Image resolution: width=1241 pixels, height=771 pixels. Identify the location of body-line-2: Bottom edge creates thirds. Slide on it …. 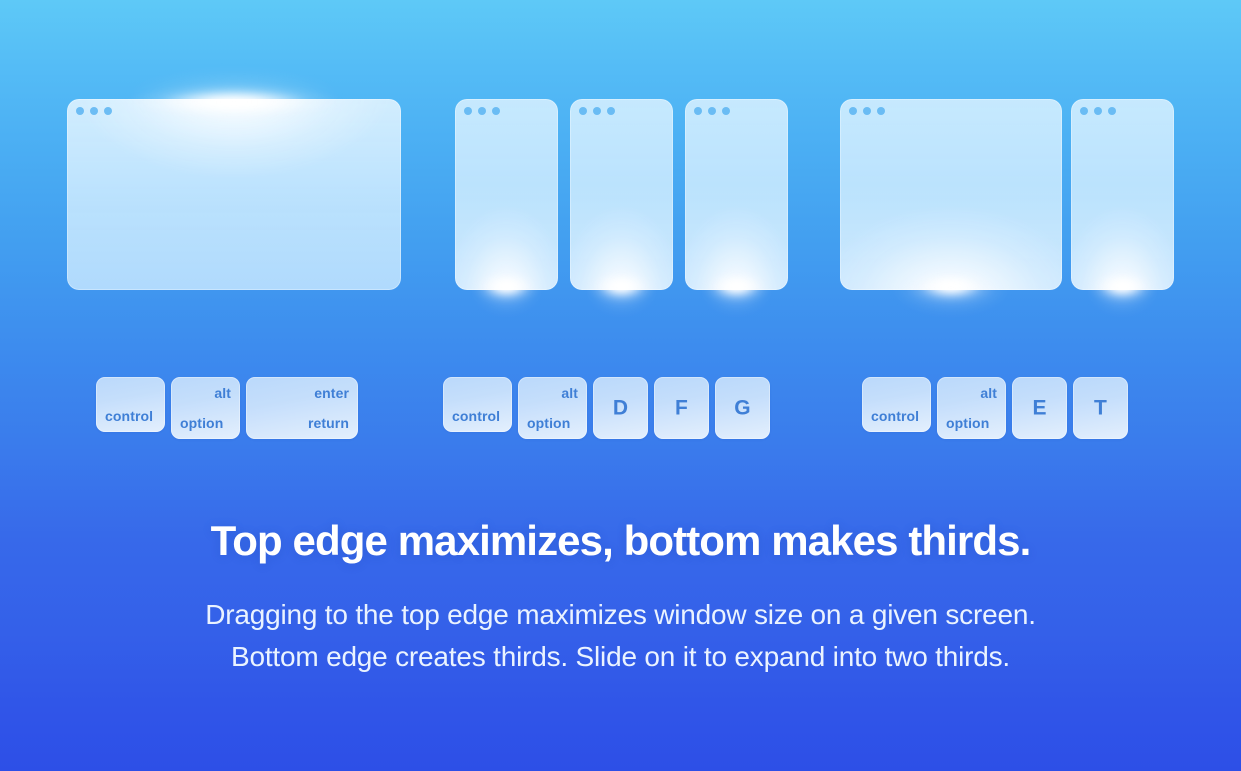
(620, 656).